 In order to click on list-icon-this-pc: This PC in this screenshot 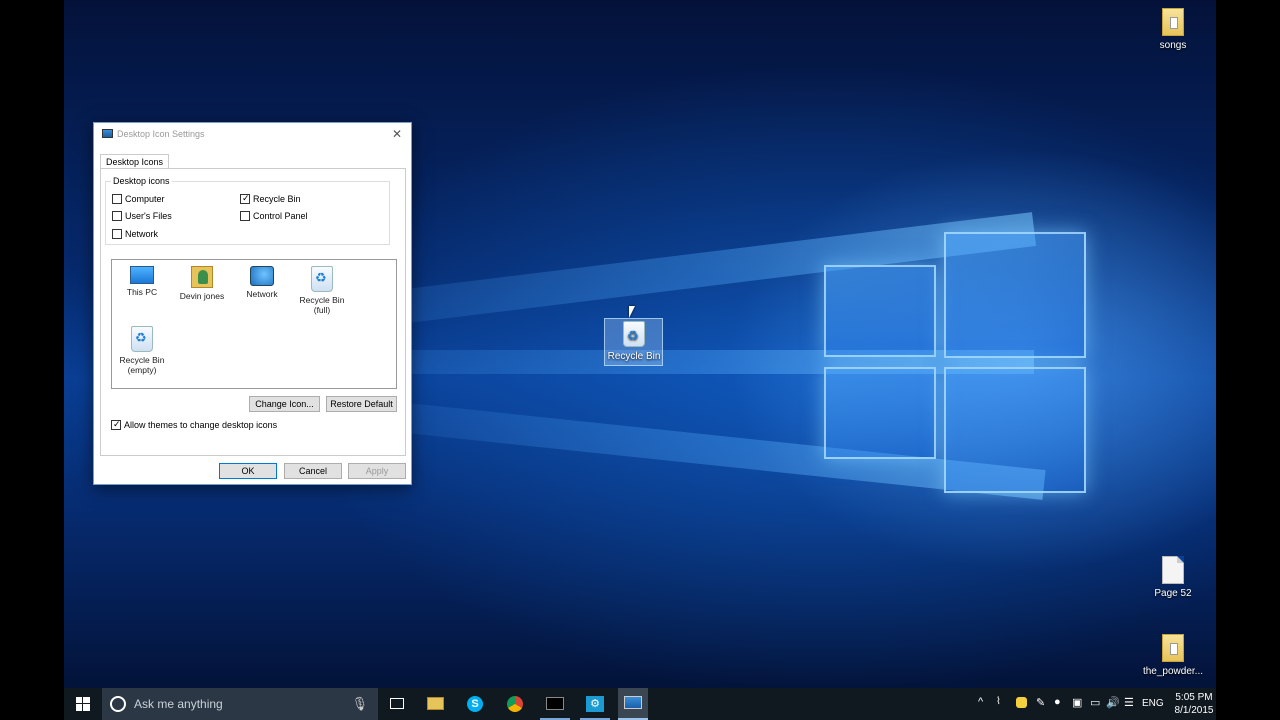, I will do `click(142, 281)`.